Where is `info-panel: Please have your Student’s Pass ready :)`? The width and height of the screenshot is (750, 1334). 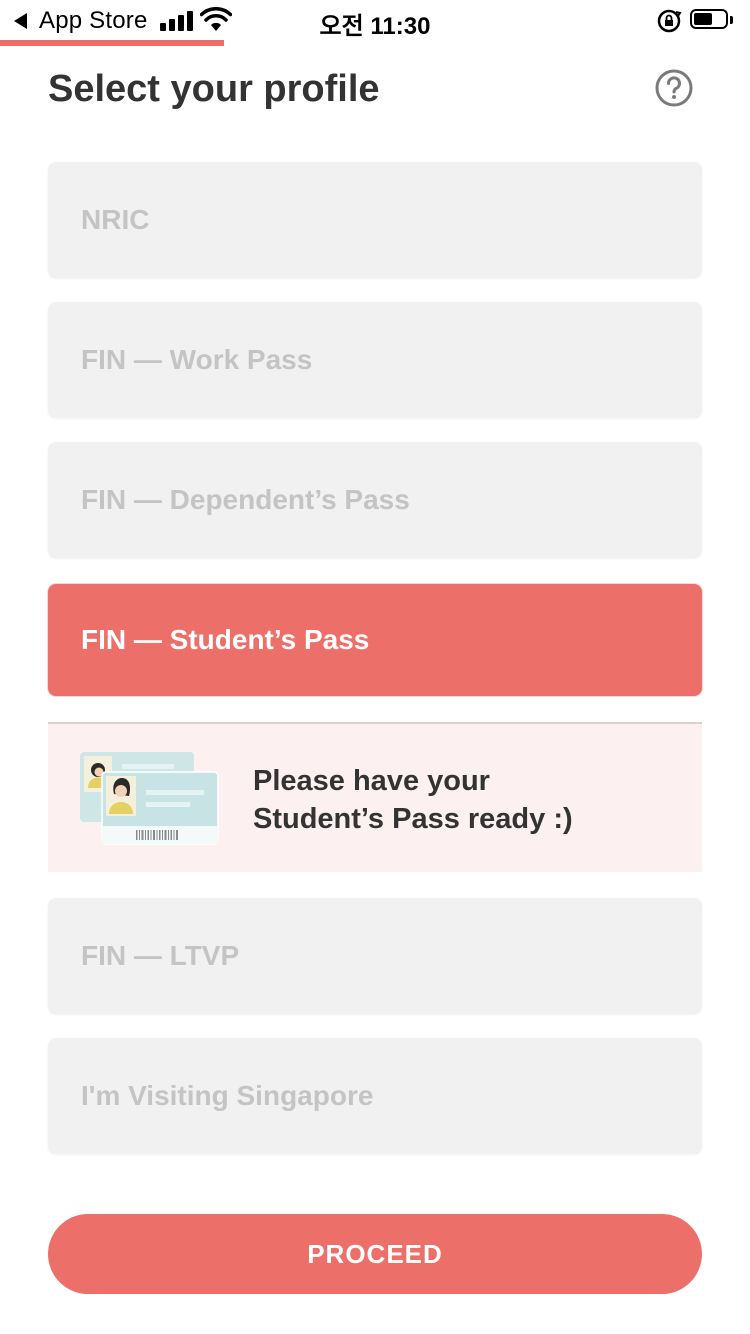
info-panel: Please have your Student’s Pass ready :) is located at coordinates (375, 797).